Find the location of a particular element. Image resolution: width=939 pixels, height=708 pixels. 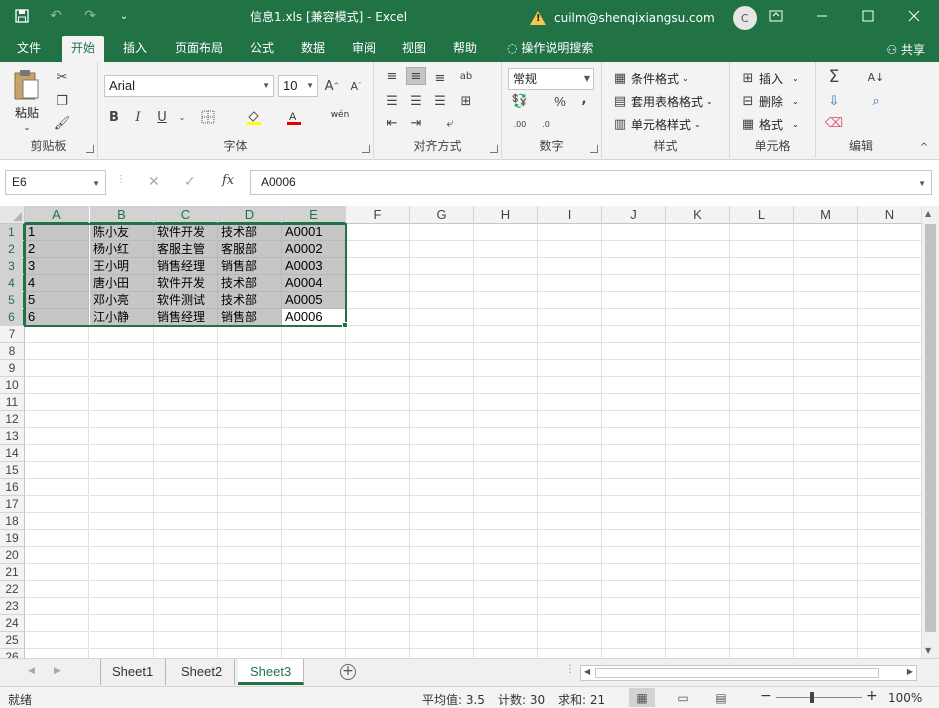

cell-b2: 杨小红 is located at coordinates (122, 249).